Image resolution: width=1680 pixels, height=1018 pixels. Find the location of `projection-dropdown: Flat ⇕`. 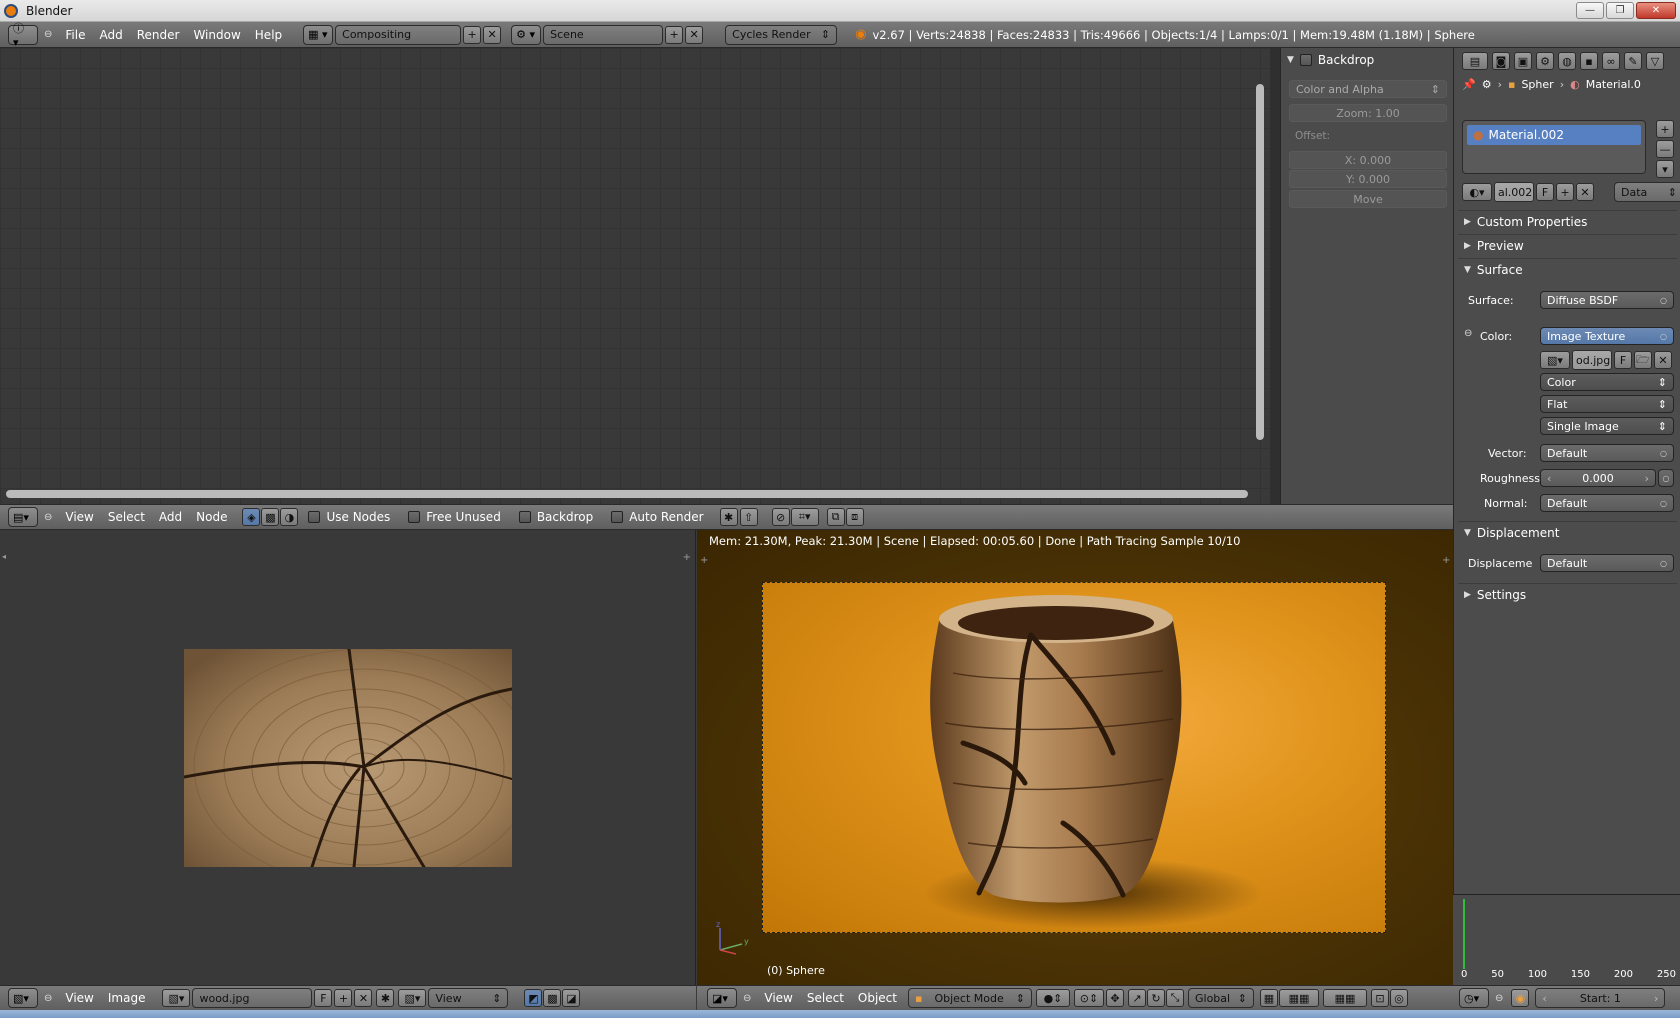

projection-dropdown: Flat ⇕ is located at coordinates (1607, 404).